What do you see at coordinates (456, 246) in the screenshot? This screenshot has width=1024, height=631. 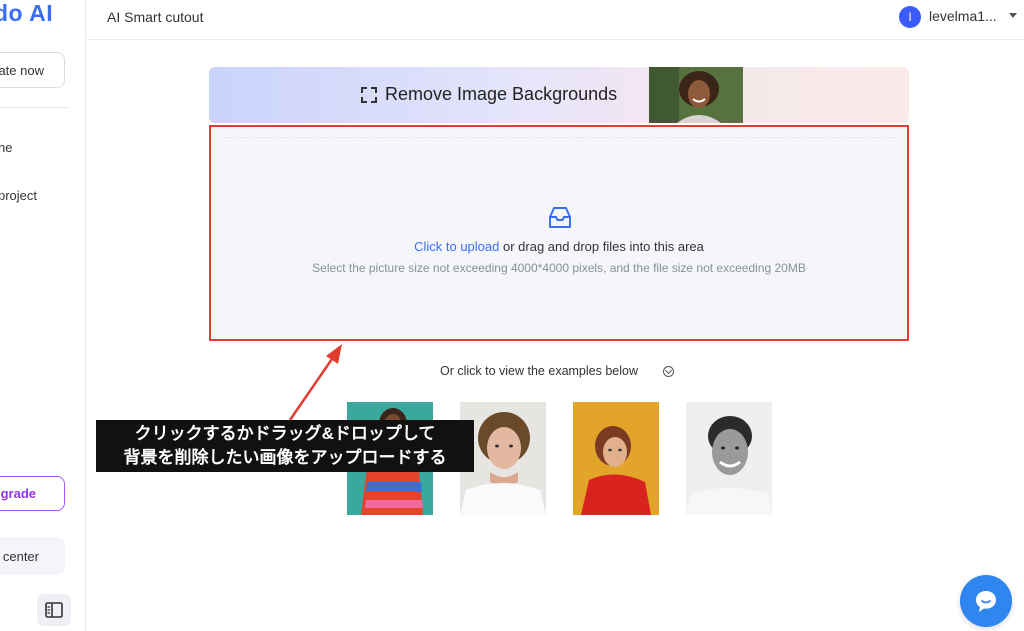 I see `click-to-upload-link: Click to upload` at bounding box center [456, 246].